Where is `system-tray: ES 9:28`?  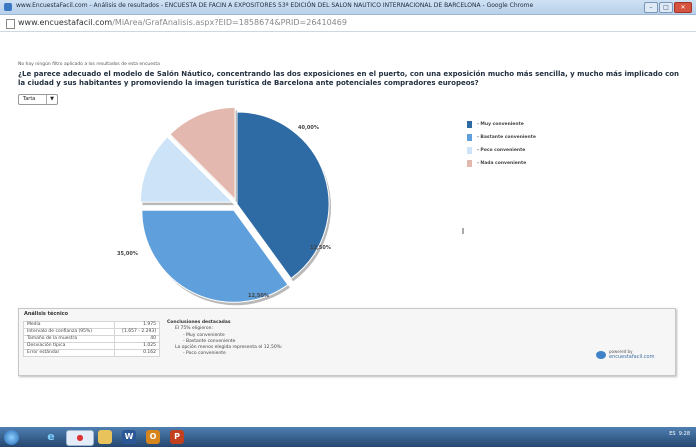 system-tray: ES 9:28 is located at coordinates (679, 434).